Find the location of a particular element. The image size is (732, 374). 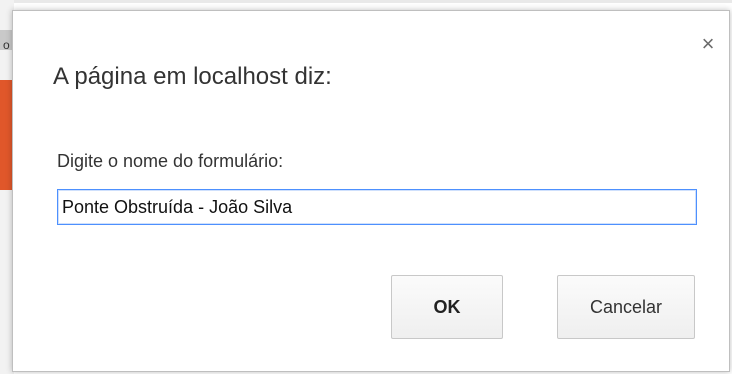

prompt-label: Digite o nome do formulário: is located at coordinates (170, 161).